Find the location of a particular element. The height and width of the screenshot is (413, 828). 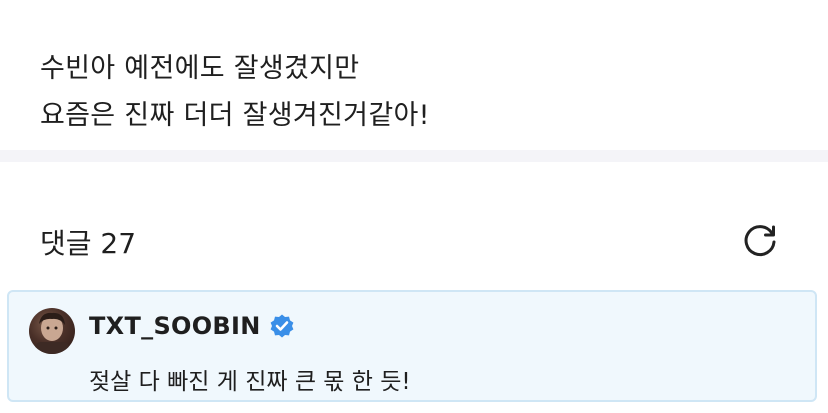

verified-badge-icon is located at coordinates (282, 326).